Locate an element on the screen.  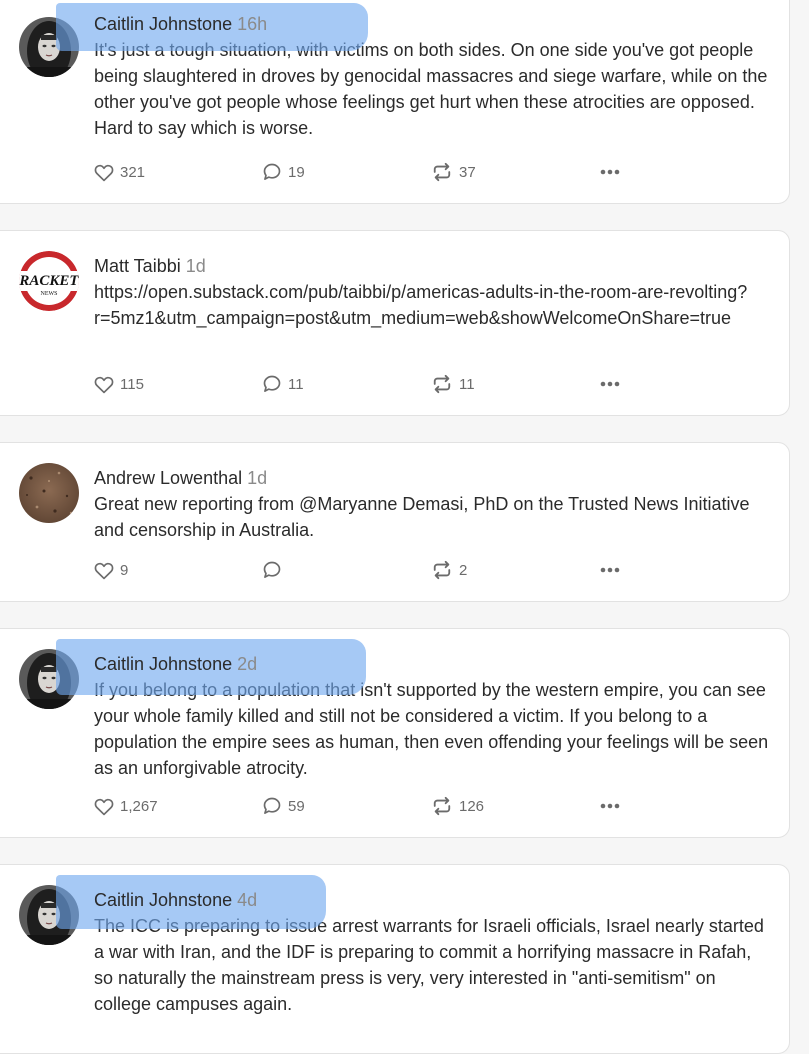
avatar: RACKET NEWS is located at coordinates (49, 281).